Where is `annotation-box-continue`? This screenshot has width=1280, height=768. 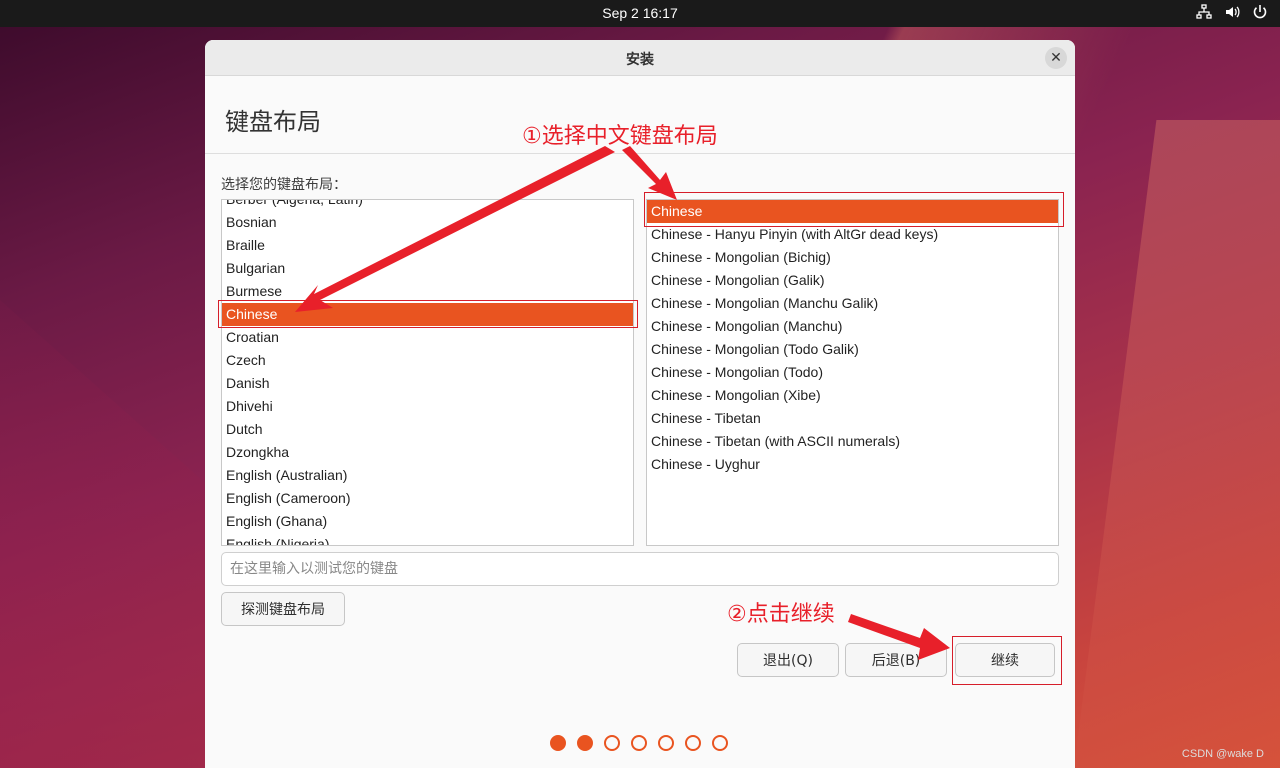
annotation-box-continue is located at coordinates (1007, 660).